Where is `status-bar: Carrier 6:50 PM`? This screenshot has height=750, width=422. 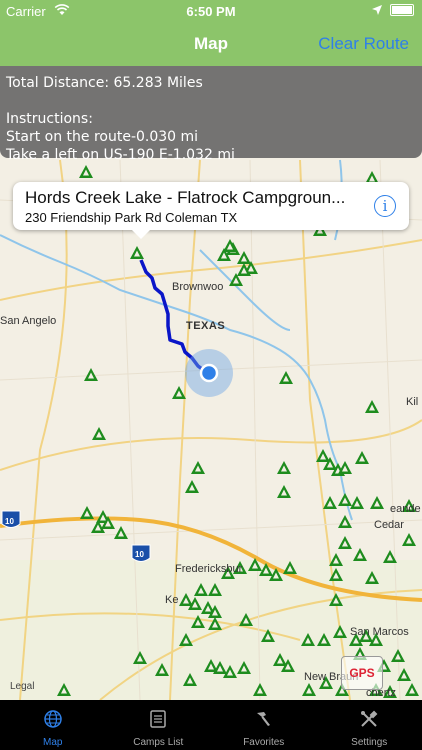
status-bar: Carrier 6:50 PM is located at coordinates (211, 11).